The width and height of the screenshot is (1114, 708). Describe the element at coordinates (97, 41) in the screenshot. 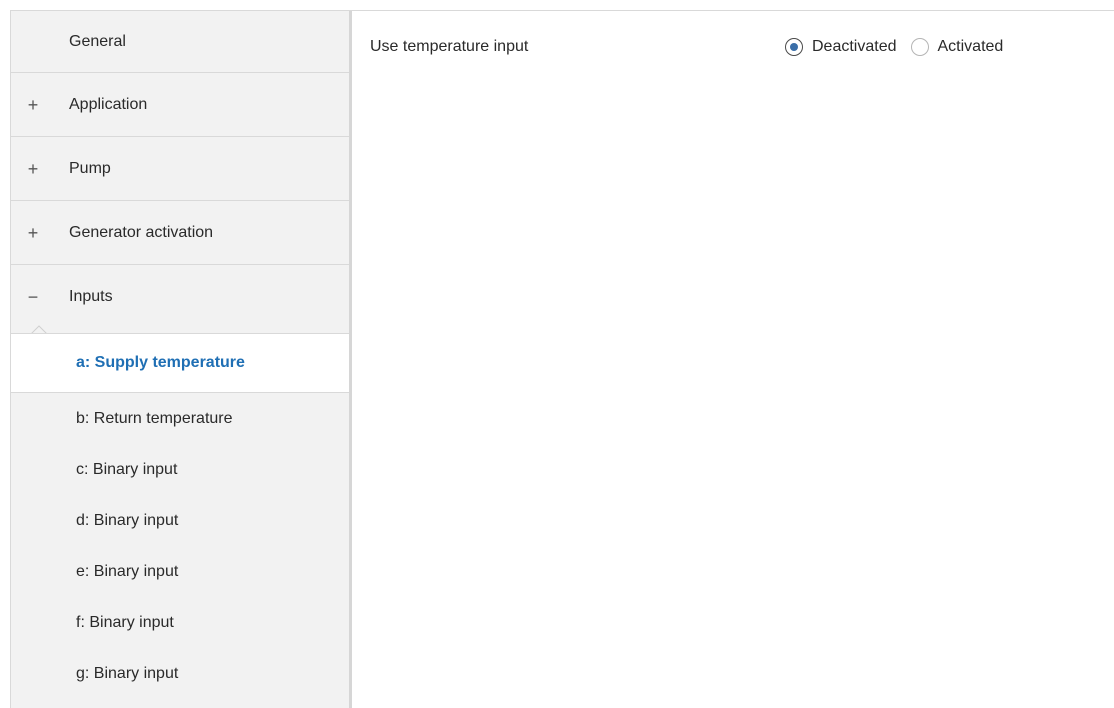

I see `sidebar-item-label: General` at that location.